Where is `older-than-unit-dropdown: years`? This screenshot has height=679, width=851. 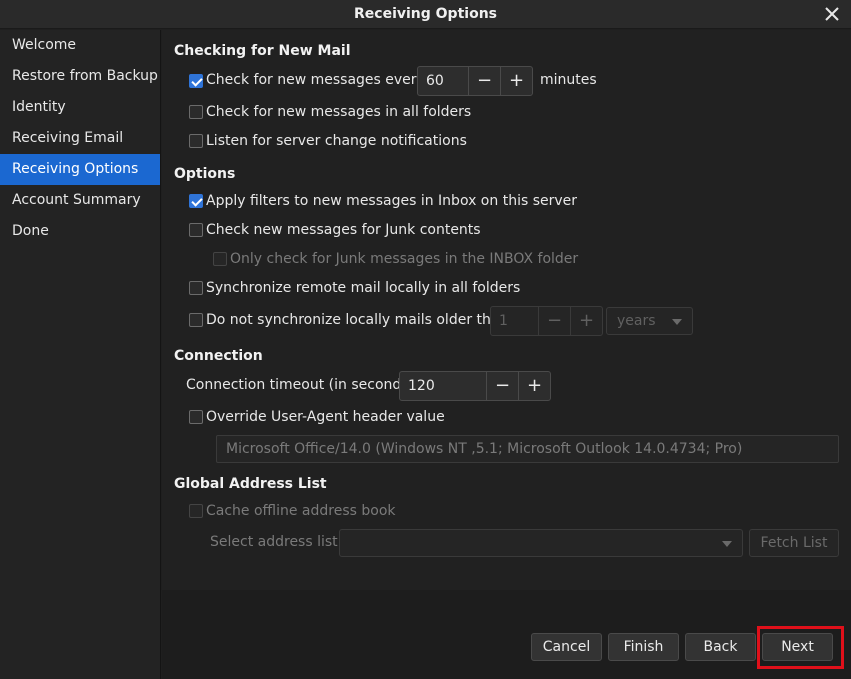
older-than-unit-dropdown: years is located at coordinates (649, 321).